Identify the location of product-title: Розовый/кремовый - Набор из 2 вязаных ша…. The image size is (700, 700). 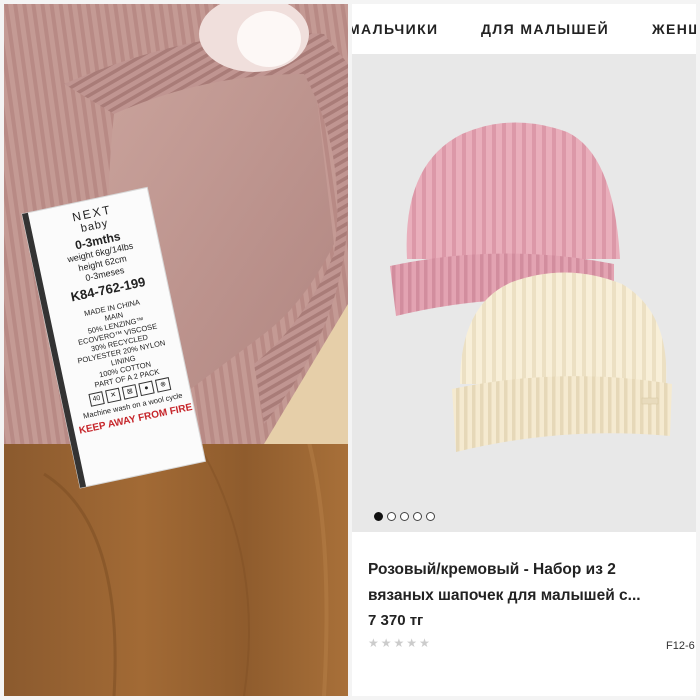
(528, 583).